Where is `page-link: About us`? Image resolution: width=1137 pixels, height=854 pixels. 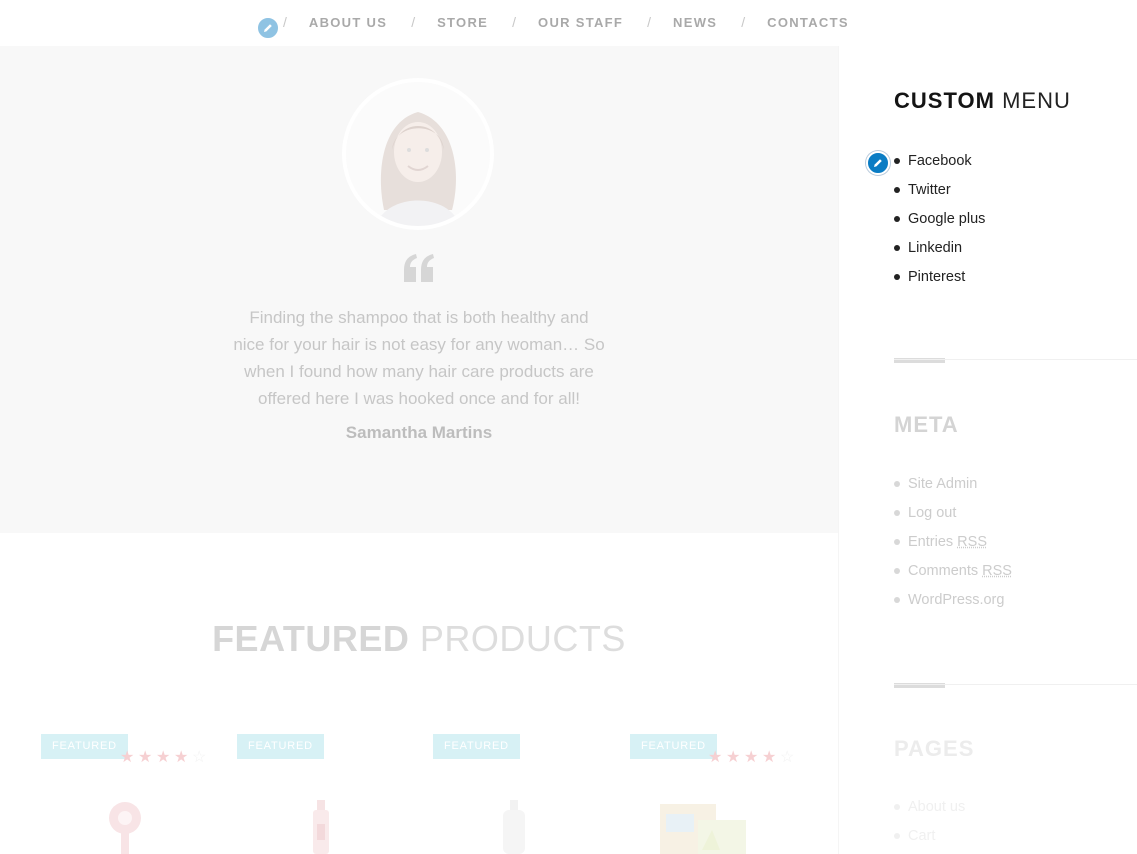 page-link: About us is located at coordinates (936, 807).